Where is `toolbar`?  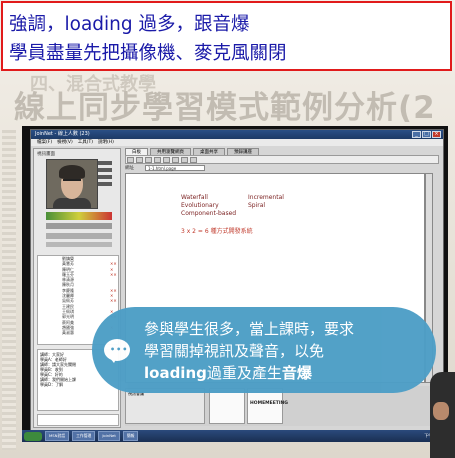 toolbar is located at coordinates (282, 159).